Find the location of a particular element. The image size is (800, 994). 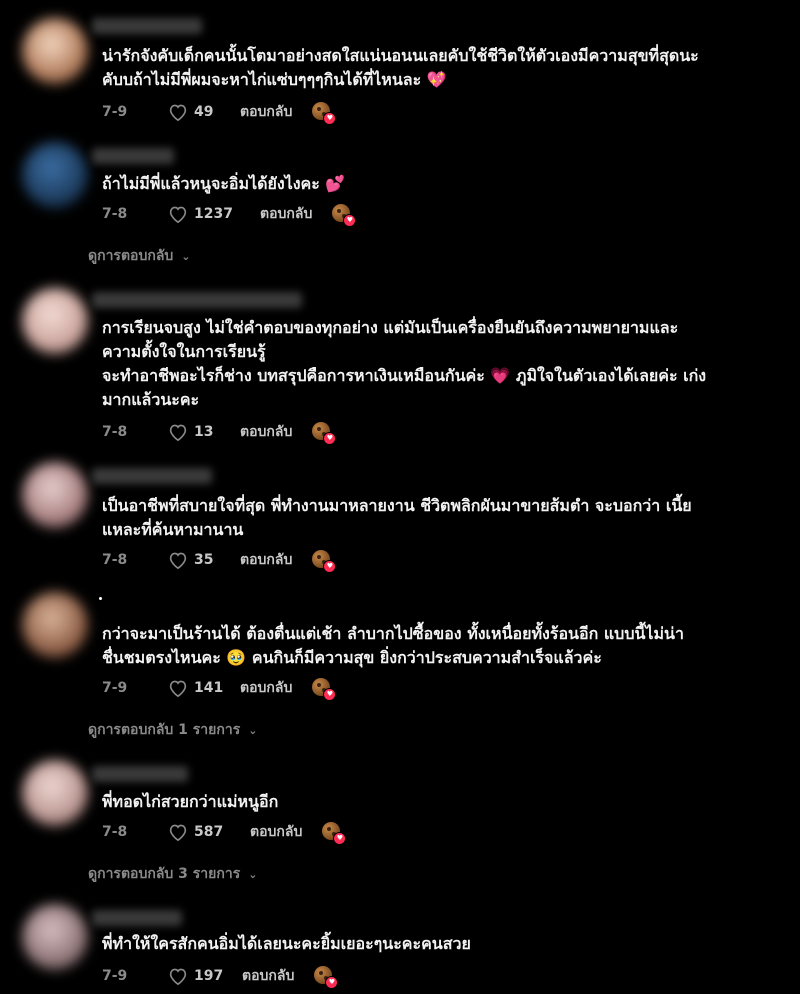

comment-meta: 7-8 13 ตอบกลับ ♥ is located at coordinates (219, 432).